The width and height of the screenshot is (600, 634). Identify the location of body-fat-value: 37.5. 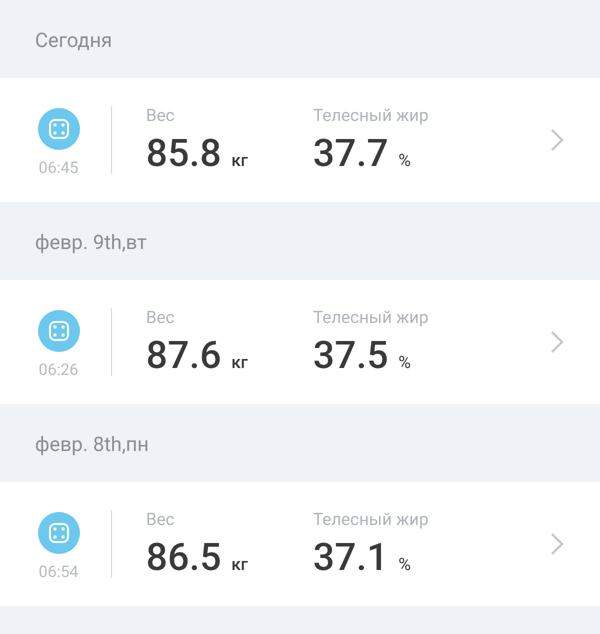
(350, 355).